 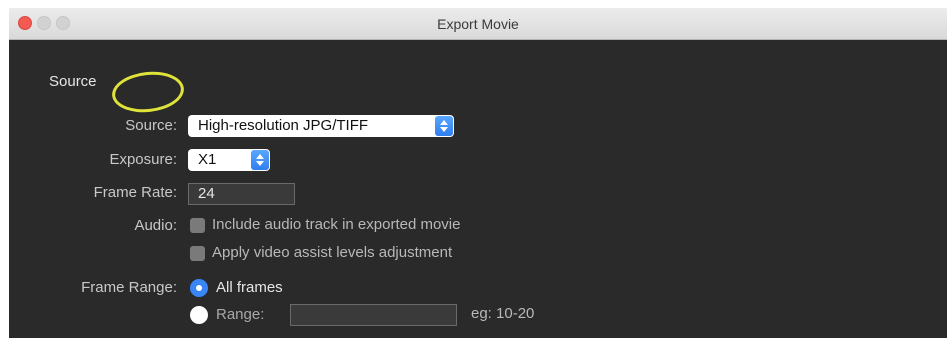 What do you see at coordinates (151, 125) in the screenshot?
I see `source-label: Source:` at bounding box center [151, 125].